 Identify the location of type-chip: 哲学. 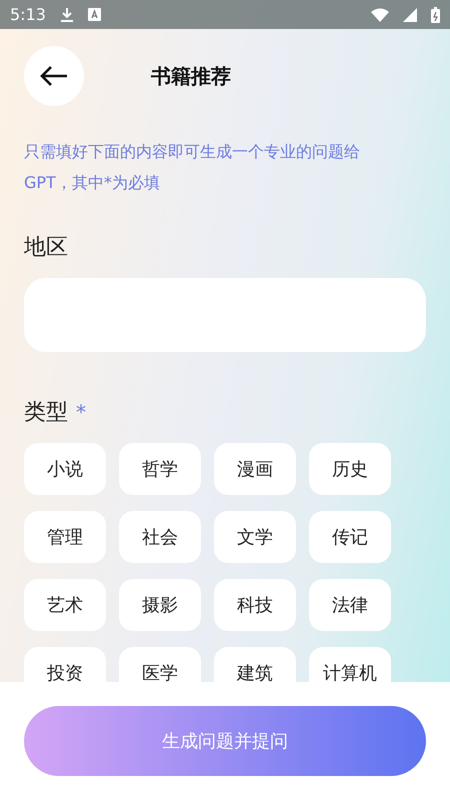
(160, 469).